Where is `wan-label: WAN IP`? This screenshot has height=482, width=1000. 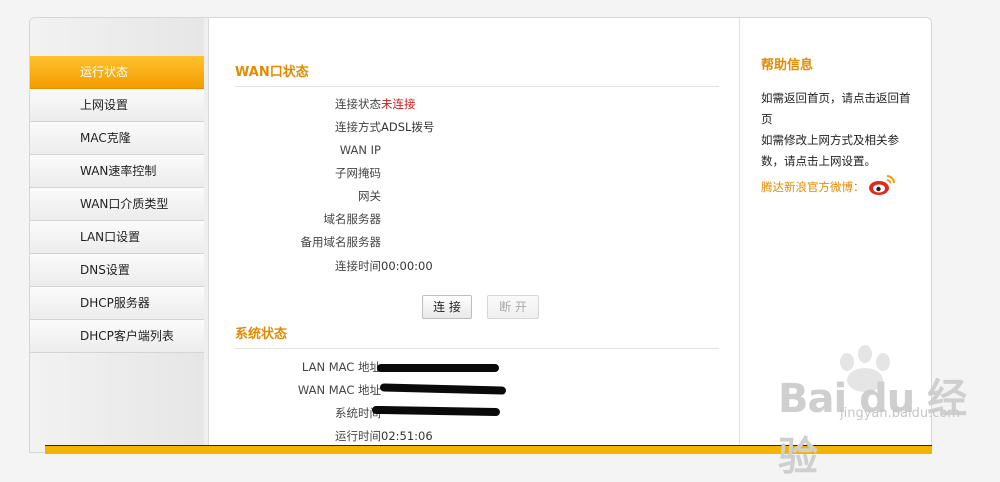
wan-label: WAN IP is located at coordinates (360, 150).